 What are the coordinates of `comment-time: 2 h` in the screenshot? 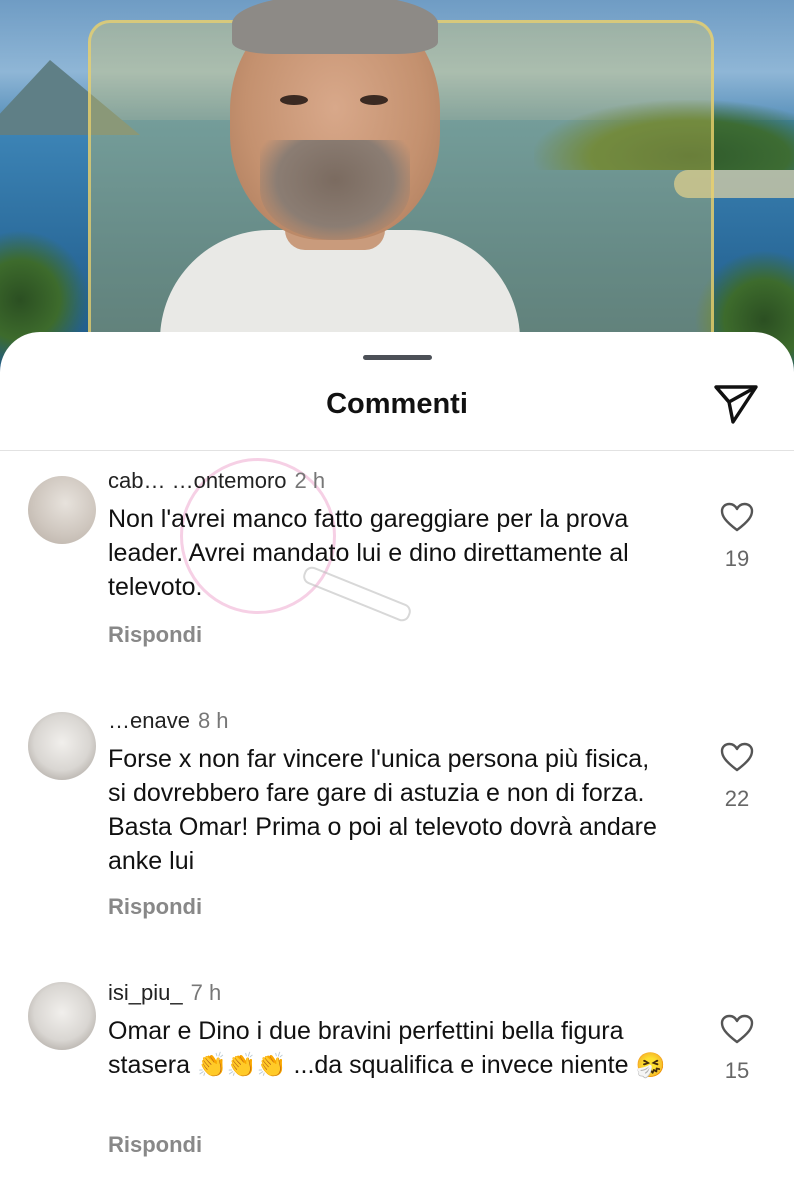 It's located at (310, 480).